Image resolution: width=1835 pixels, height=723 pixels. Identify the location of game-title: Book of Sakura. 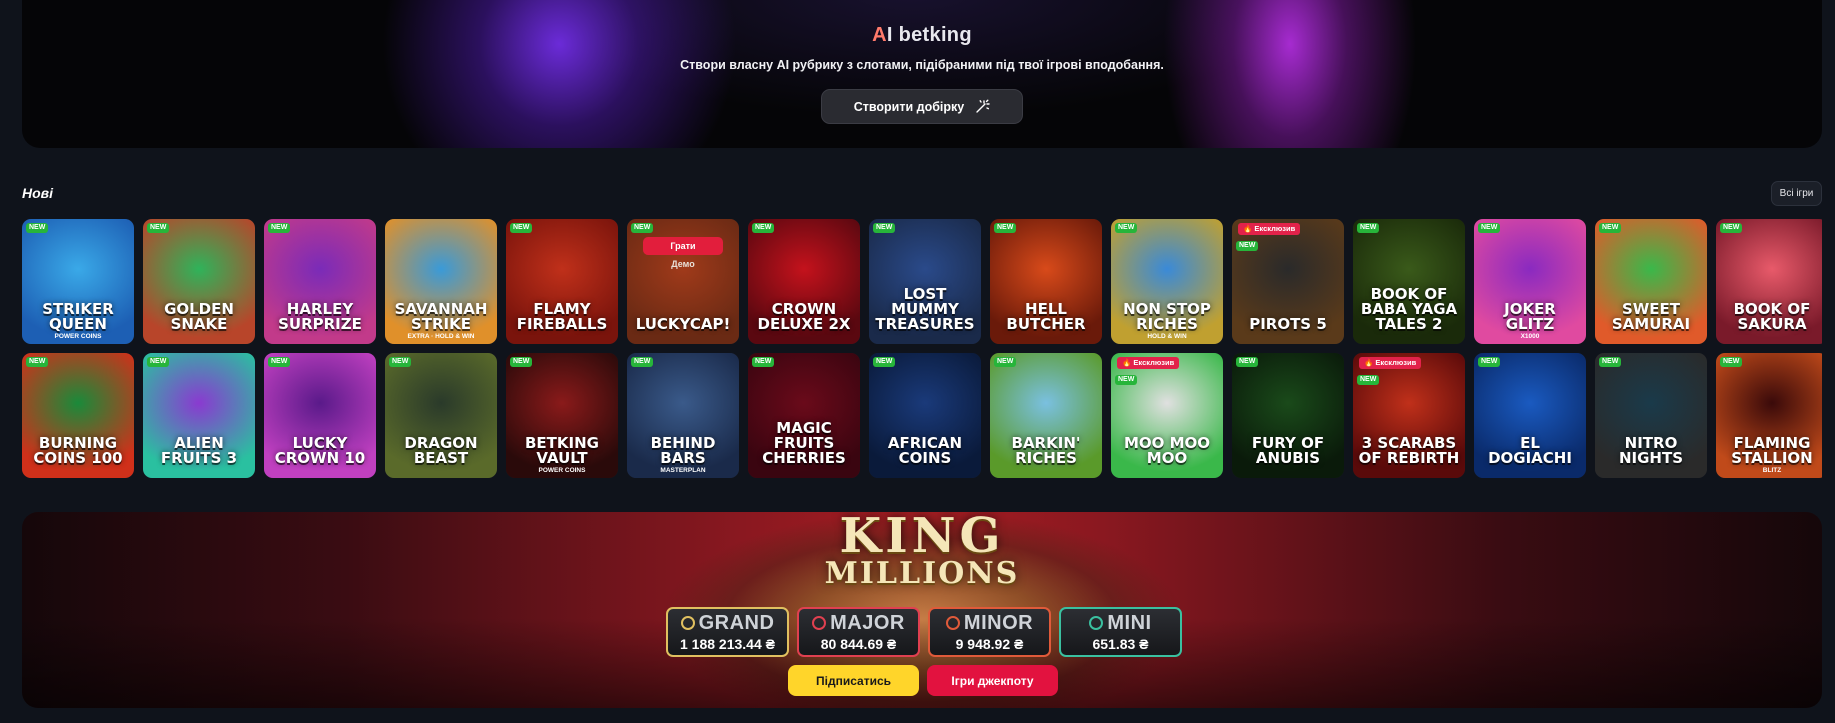
(1772, 316).